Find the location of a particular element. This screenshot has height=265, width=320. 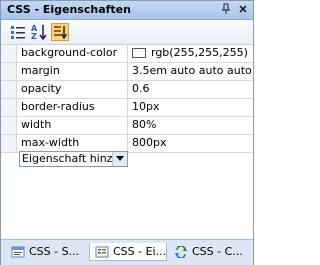

css-properties-icon is located at coordinates (102, 252).